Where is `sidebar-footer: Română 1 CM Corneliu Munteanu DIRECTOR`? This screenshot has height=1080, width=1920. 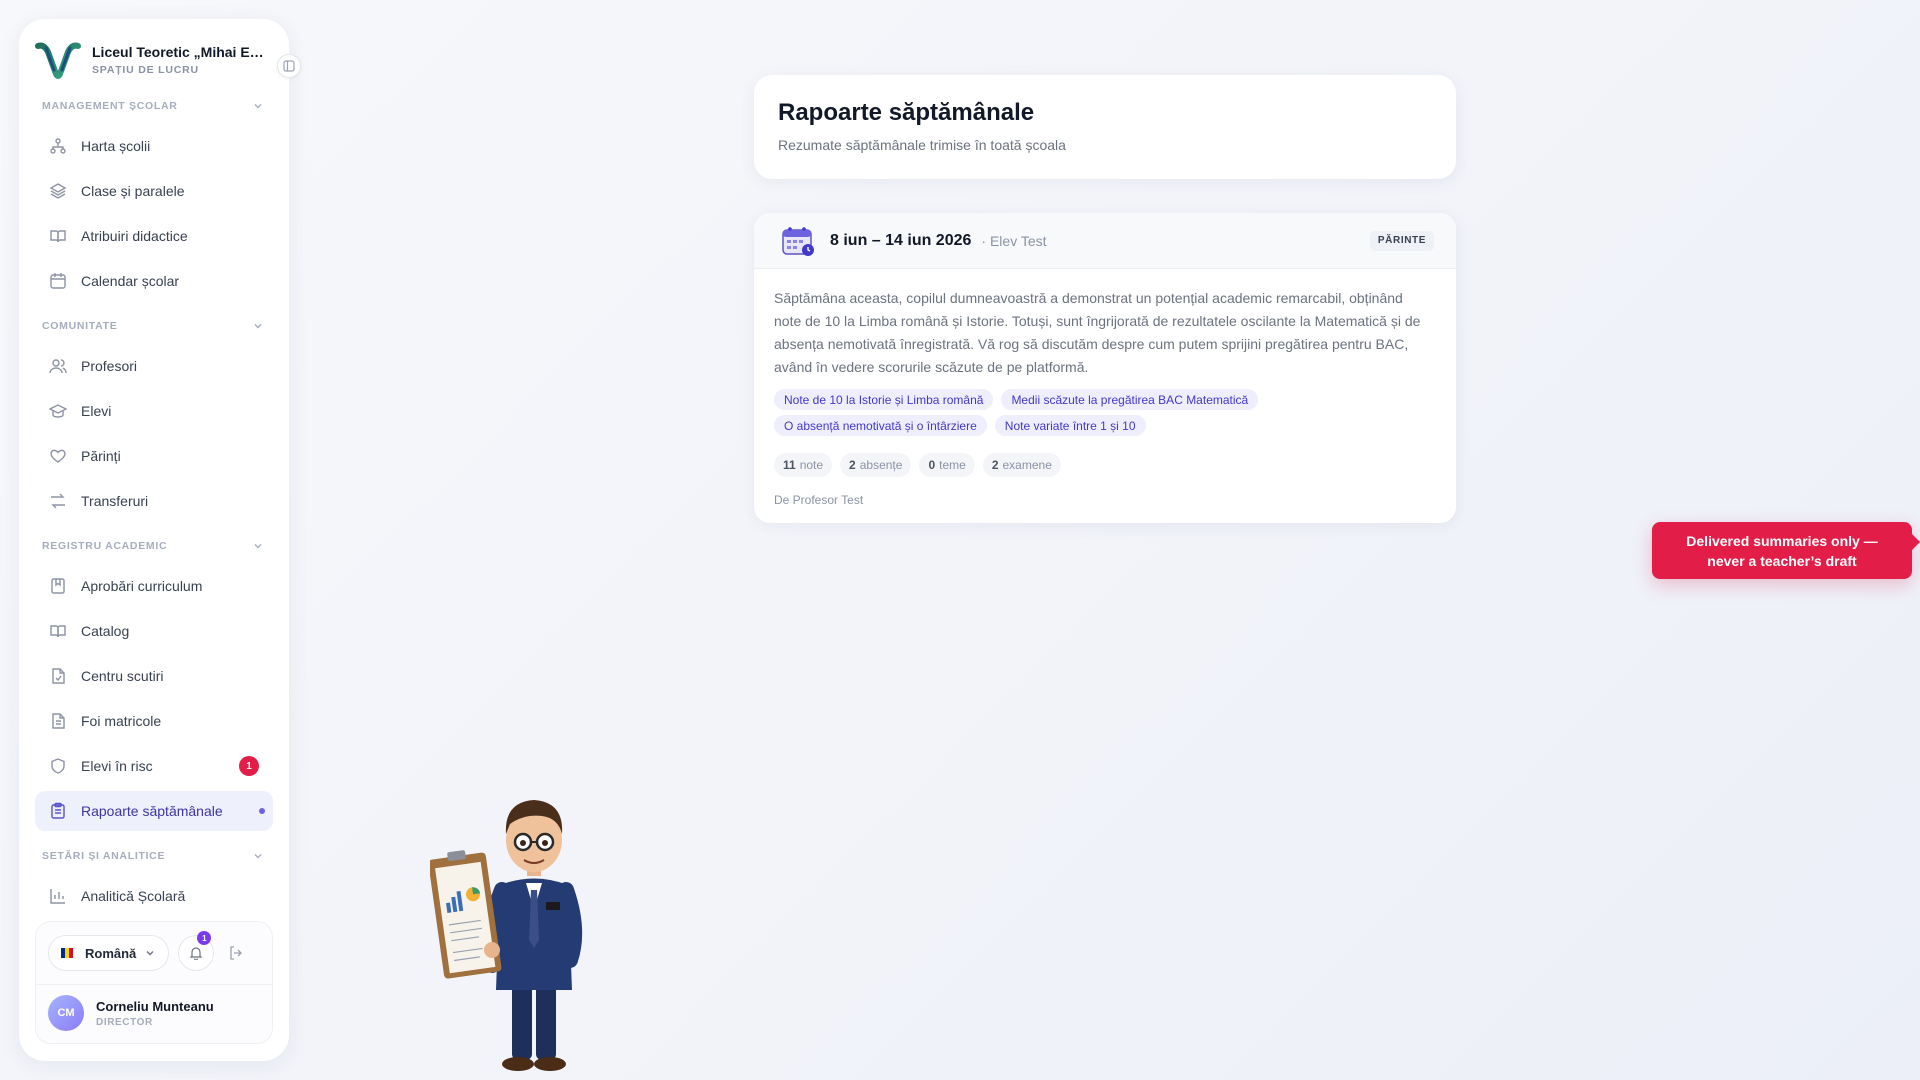
sidebar-footer: Română 1 CM Corneliu Munteanu DIRECTOR is located at coordinates (154, 982).